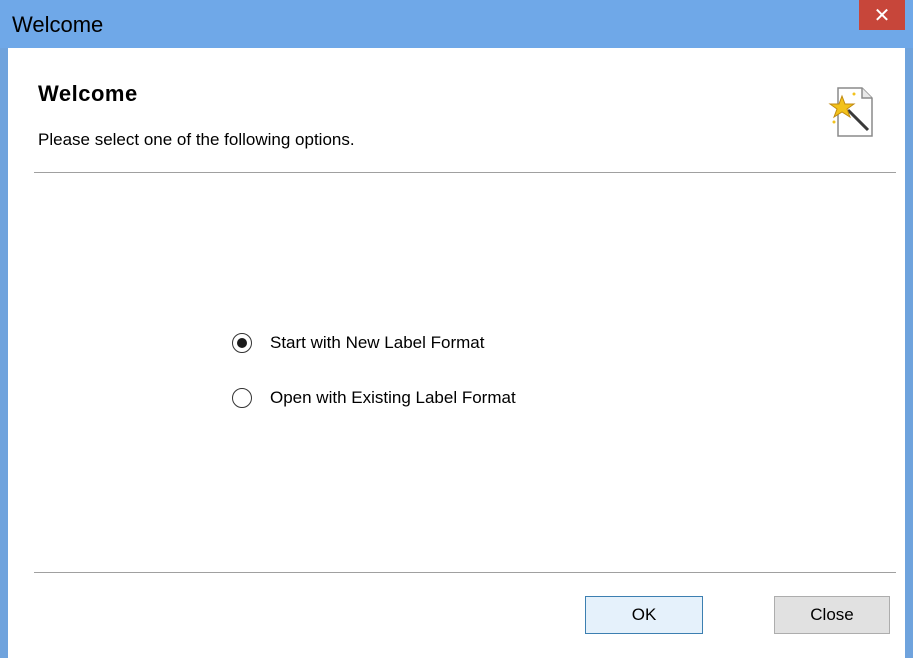 The height and width of the screenshot is (658, 913). I want to click on close-button: Close, so click(832, 615).